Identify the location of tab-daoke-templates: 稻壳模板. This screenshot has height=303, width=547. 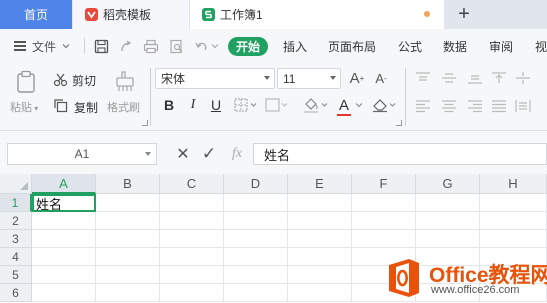
(131, 14).